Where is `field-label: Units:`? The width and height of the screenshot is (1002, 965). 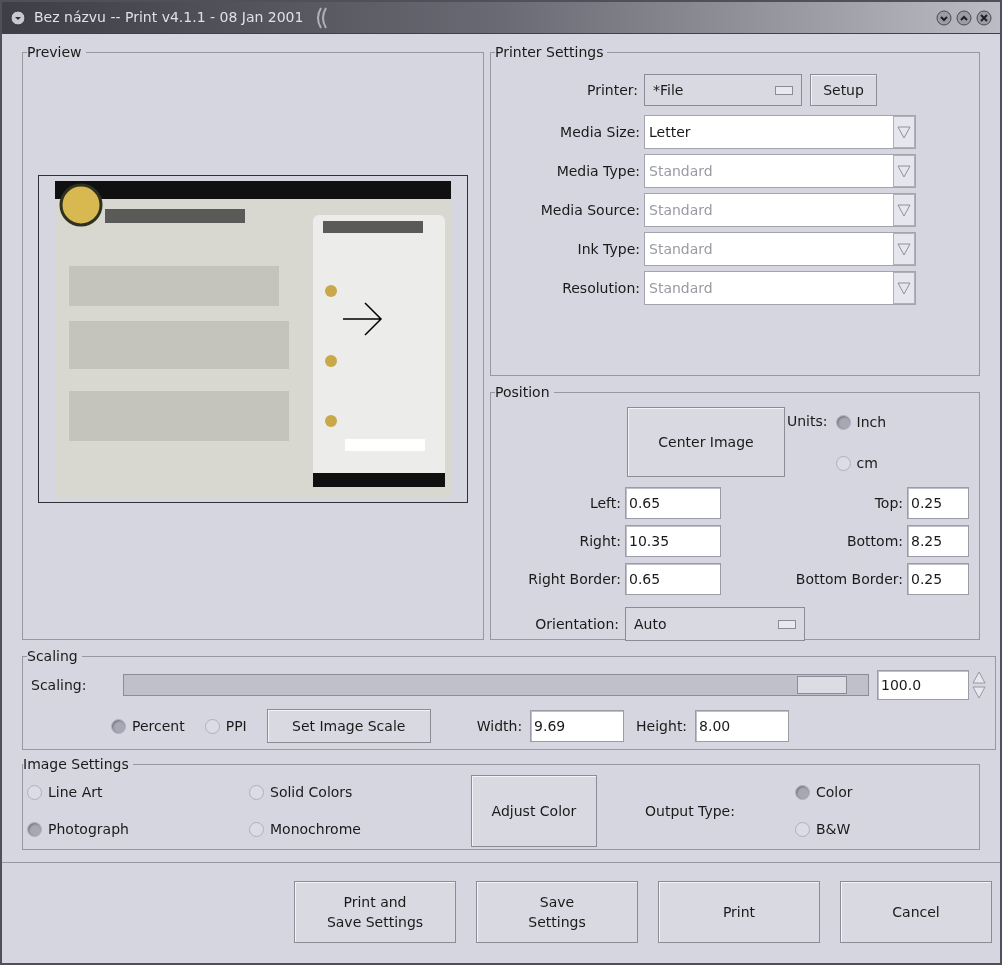
field-label: Units: is located at coordinates (807, 421).